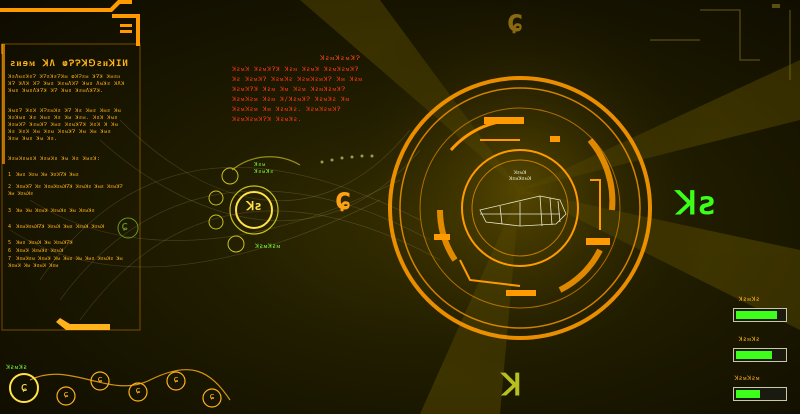  I want to click on text-line: ꓘƨɅᴍƨꓘƨɁ ꓘɁƨꓘƨɁꓘᴍ ⱷꓘɁƨᴍ ꓘɁꓘ ꓘᴍƨᴎ, so click(64, 77).